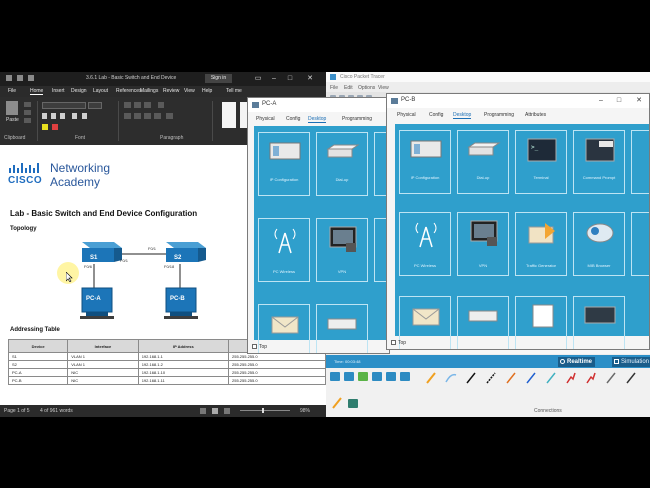 Image resolution: width=650 pixels, height=488 pixels. Describe the element at coordinates (349, 376) in the screenshot. I see `category-end-devices-icon` at that location.